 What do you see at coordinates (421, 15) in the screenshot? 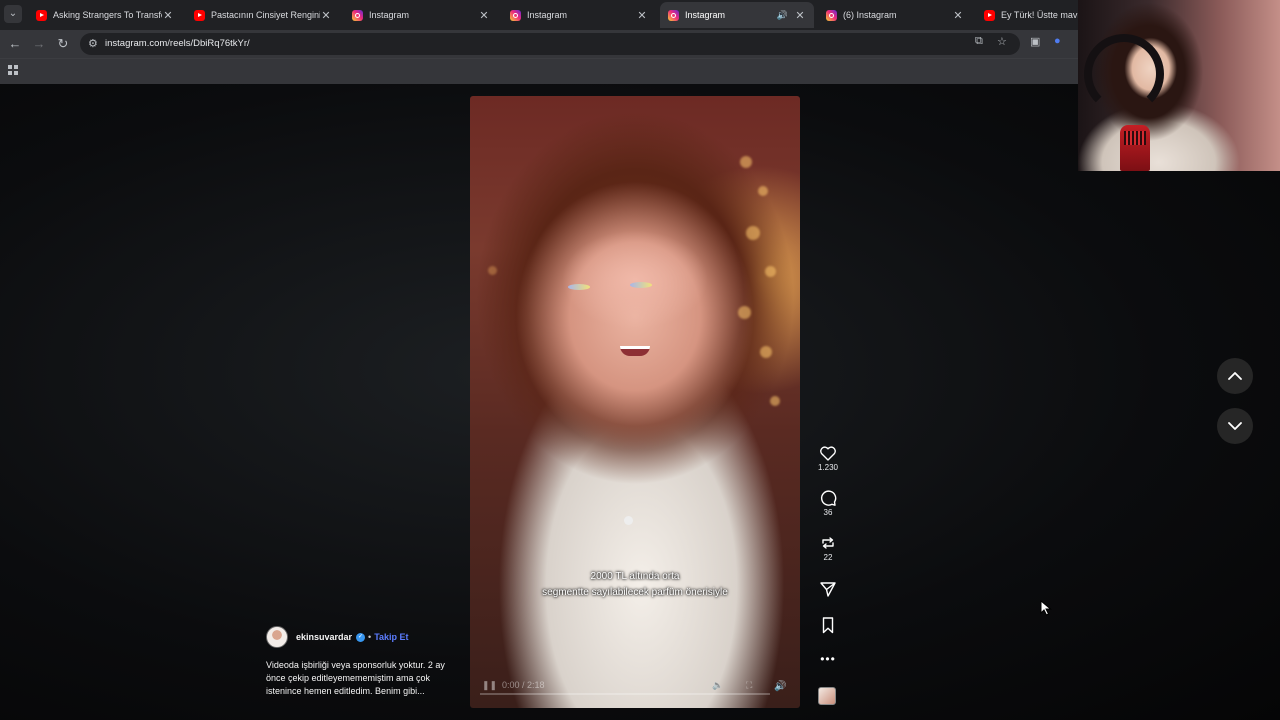
I see `tab-instagram-1: Instagram ✕` at bounding box center [421, 15].